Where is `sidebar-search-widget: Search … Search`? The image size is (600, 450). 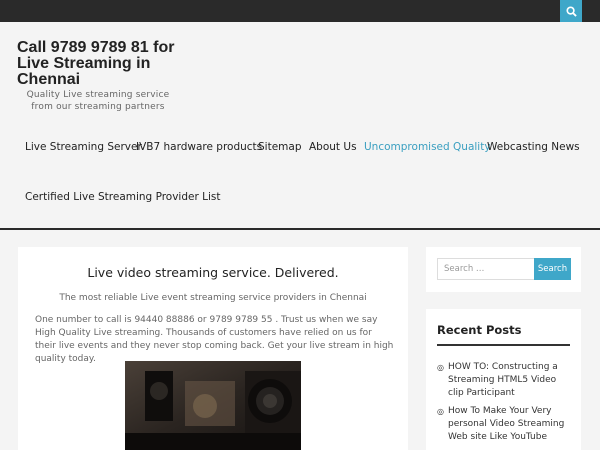 sidebar-search-widget: Search … Search is located at coordinates (503, 269).